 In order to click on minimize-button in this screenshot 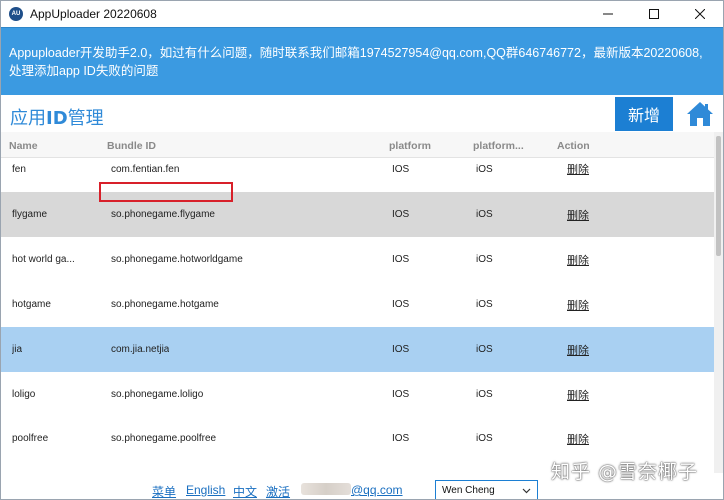, I will do `click(608, 14)`.